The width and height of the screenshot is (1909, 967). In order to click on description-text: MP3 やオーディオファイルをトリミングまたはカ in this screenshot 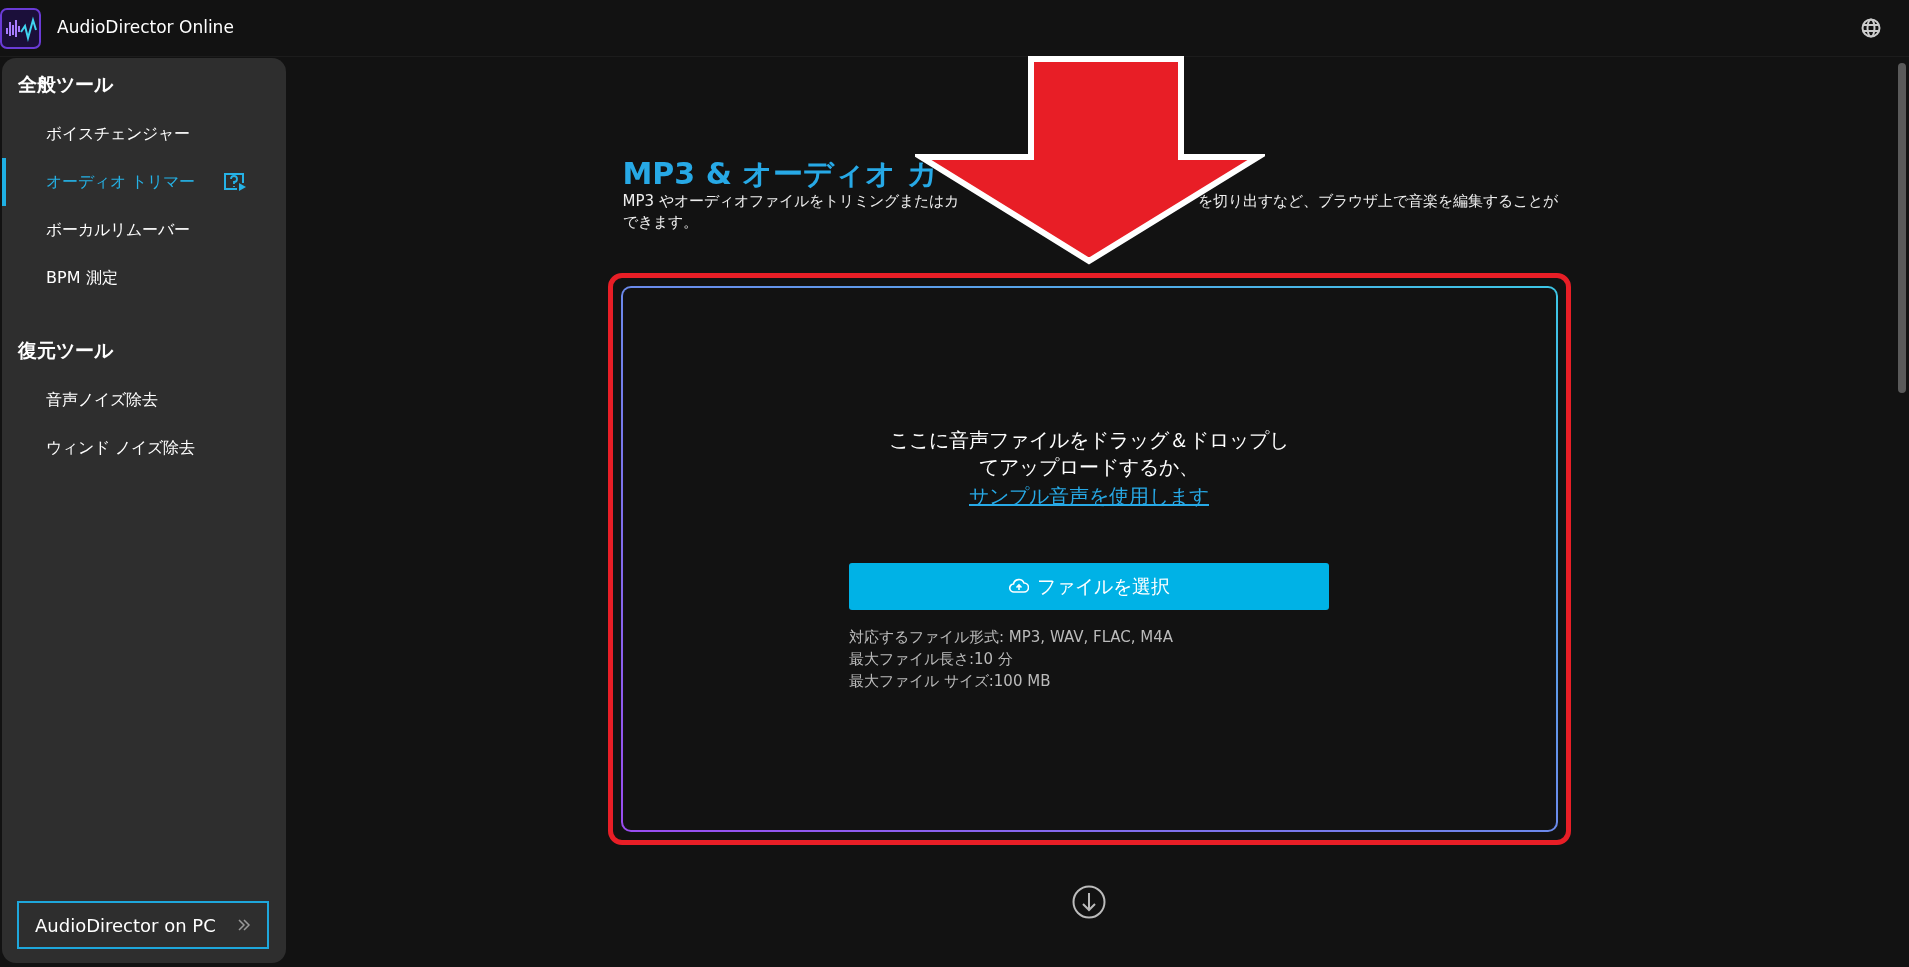, I will do `click(790, 201)`.